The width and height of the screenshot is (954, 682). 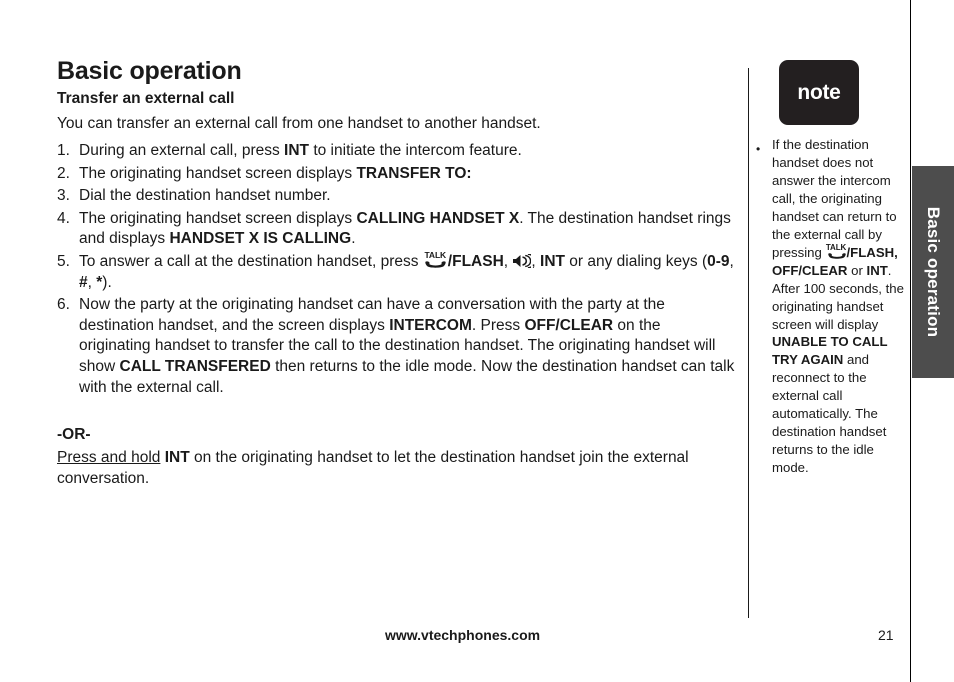 What do you see at coordinates (63, 305) in the screenshot?
I see `step-number: 6.` at bounding box center [63, 305].